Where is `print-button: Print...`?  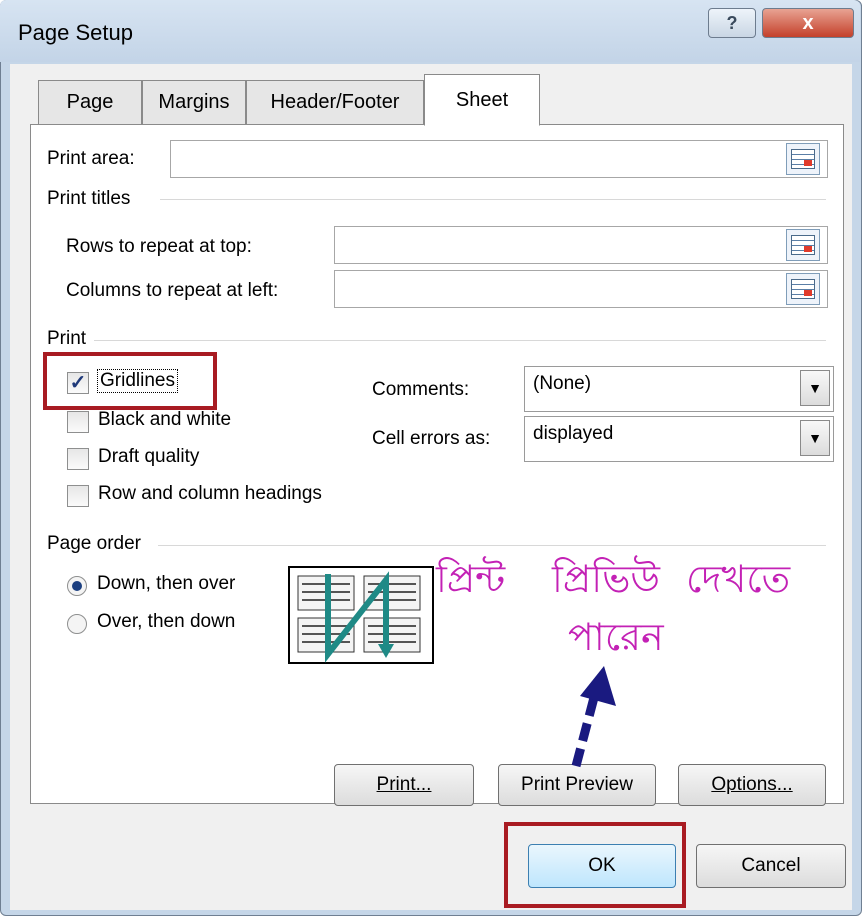
print-button: Print... is located at coordinates (404, 785).